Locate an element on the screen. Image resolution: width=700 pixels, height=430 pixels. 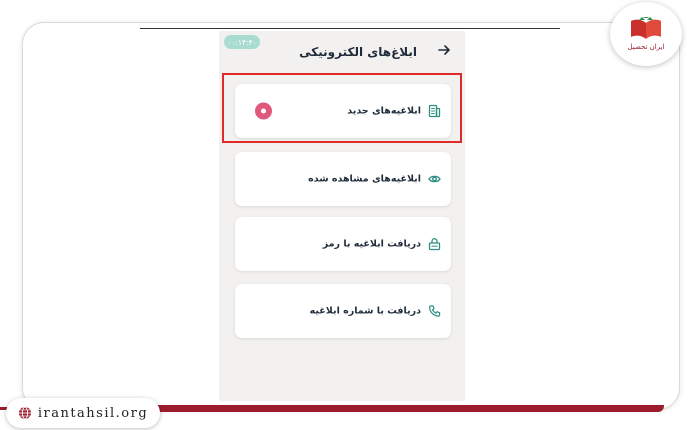
menu-item-receive-with-number: دریافت با شماره ابلاغیه is located at coordinates (343, 311).